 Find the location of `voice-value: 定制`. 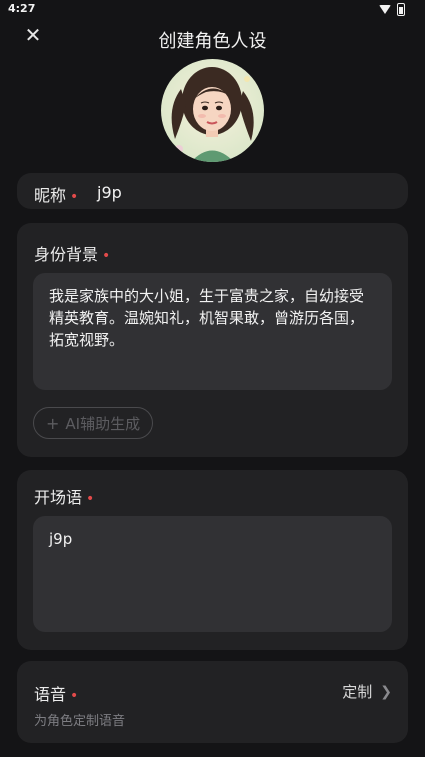

voice-value: 定制 is located at coordinates (357, 692).